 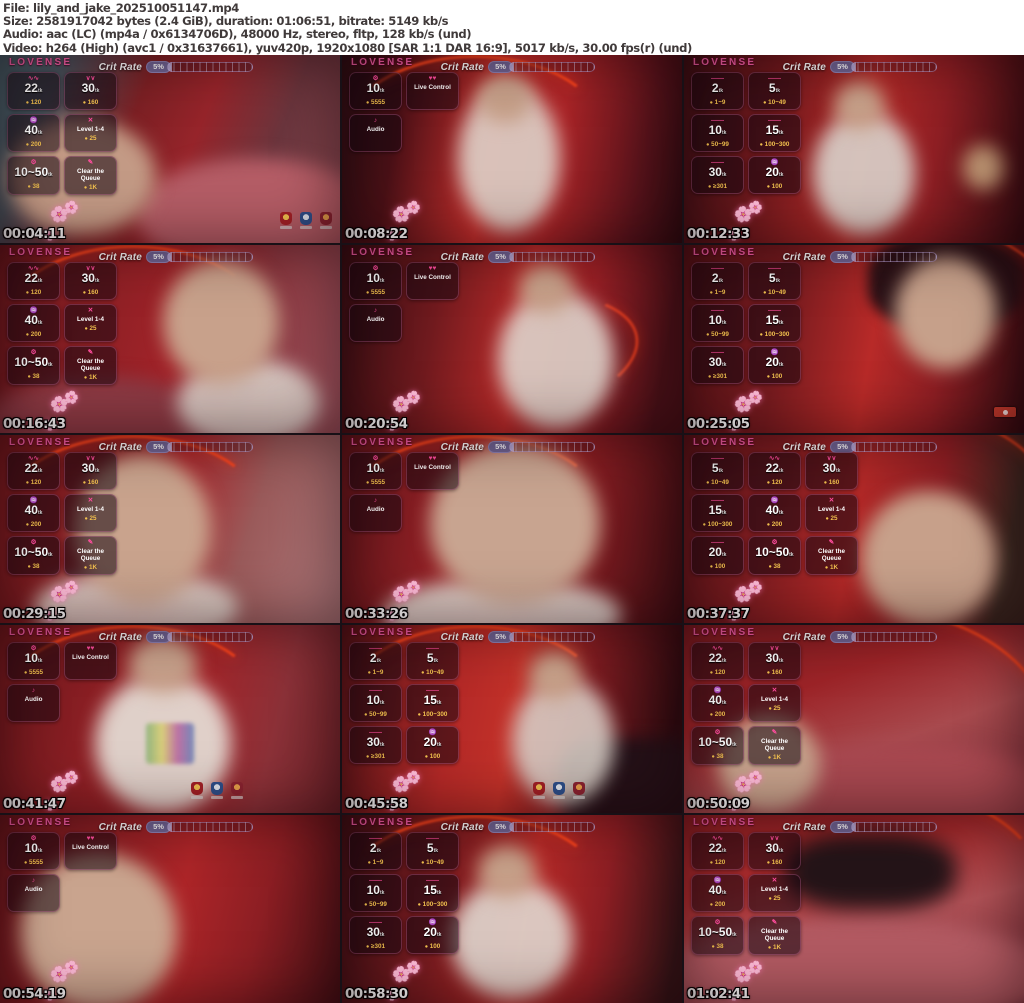 What do you see at coordinates (90, 365) in the screenshot?
I see `tip-menu-cell: ✎ Clear the Queue ● 1K` at bounding box center [90, 365].